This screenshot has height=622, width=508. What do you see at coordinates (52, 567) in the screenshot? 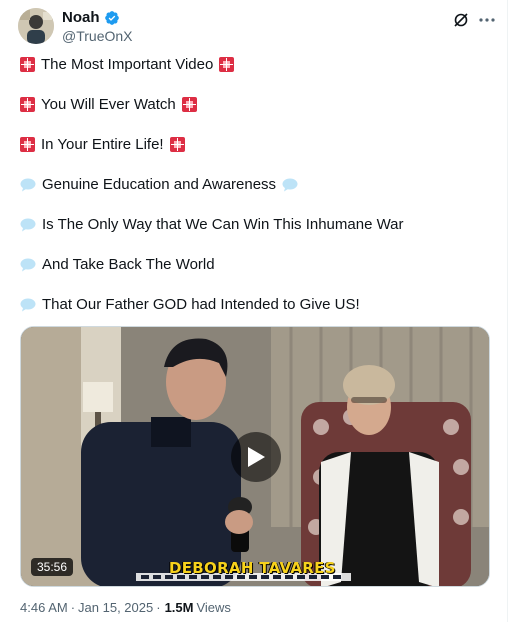
I see `video-duration: 35:56` at bounding box center [52, 567].